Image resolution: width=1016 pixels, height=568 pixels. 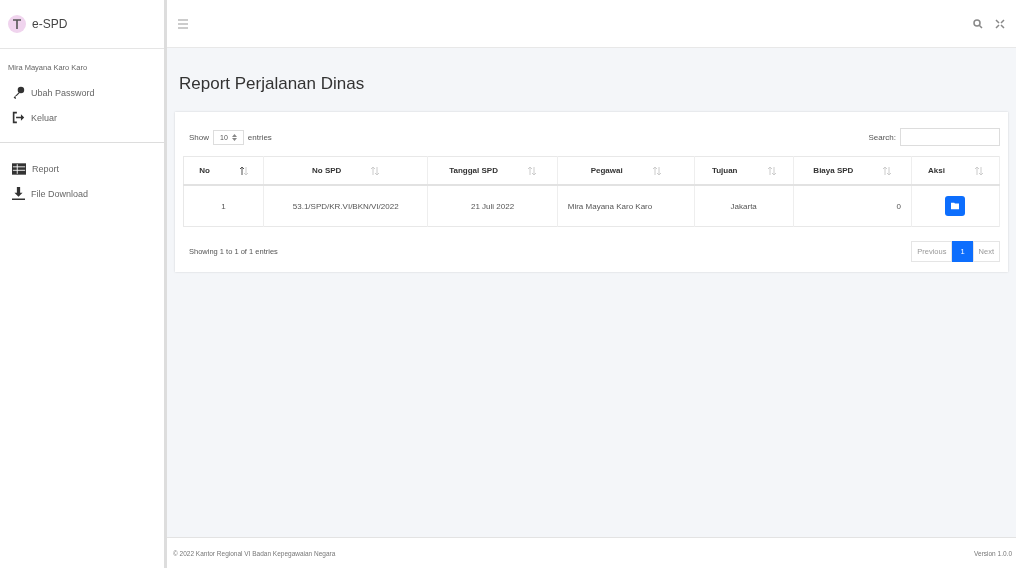 I want to click on folder-icon, so click(x=955, y=206).